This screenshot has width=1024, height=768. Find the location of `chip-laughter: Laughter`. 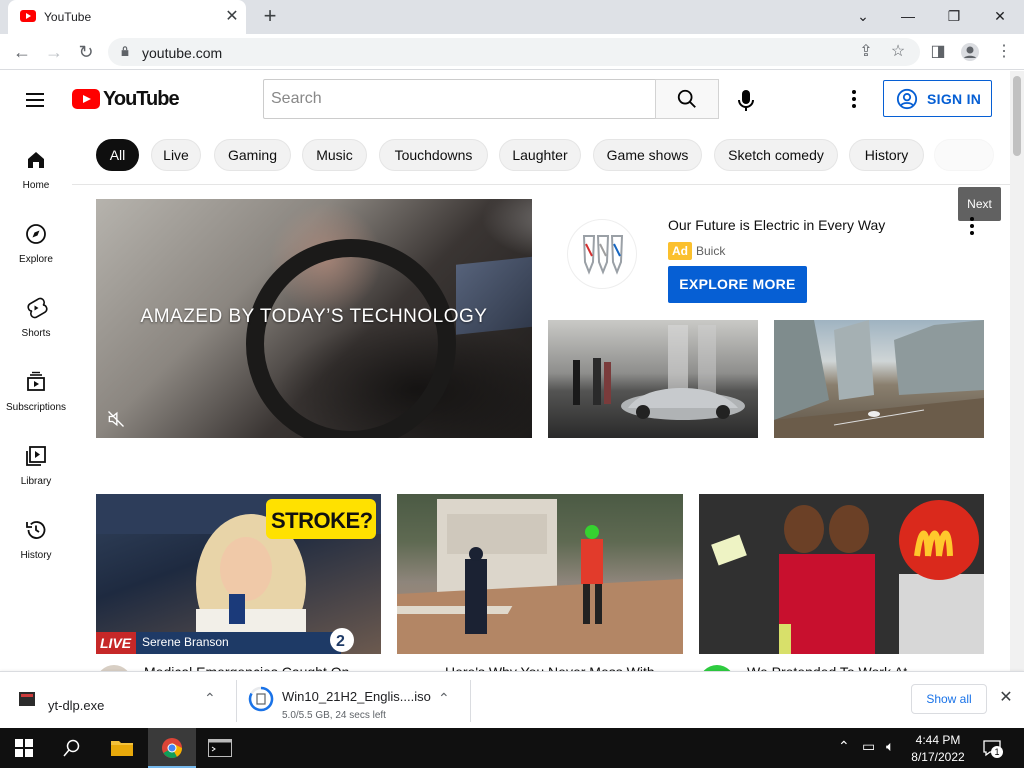

chip-laughter: Laughter is located at coordinates (540, 155).